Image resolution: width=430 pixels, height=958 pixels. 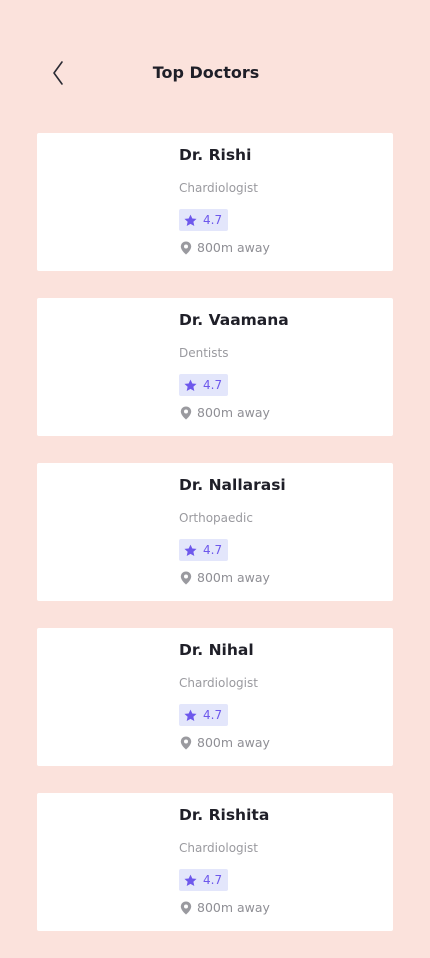 What do you see at coordinates (215, 532) in the screenshot?
I see `doctor-card: Dr. Nallarasi Orthopaedic 4.7 800m away` at bounding box center [215, 532].